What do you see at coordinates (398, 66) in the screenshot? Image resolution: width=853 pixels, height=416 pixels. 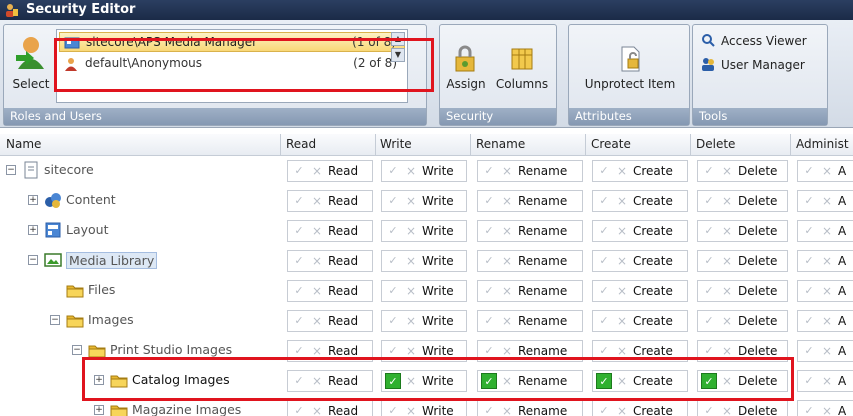 I see `user-list-scrollbar: ▲ ▼` at bounding box center [398, 66].